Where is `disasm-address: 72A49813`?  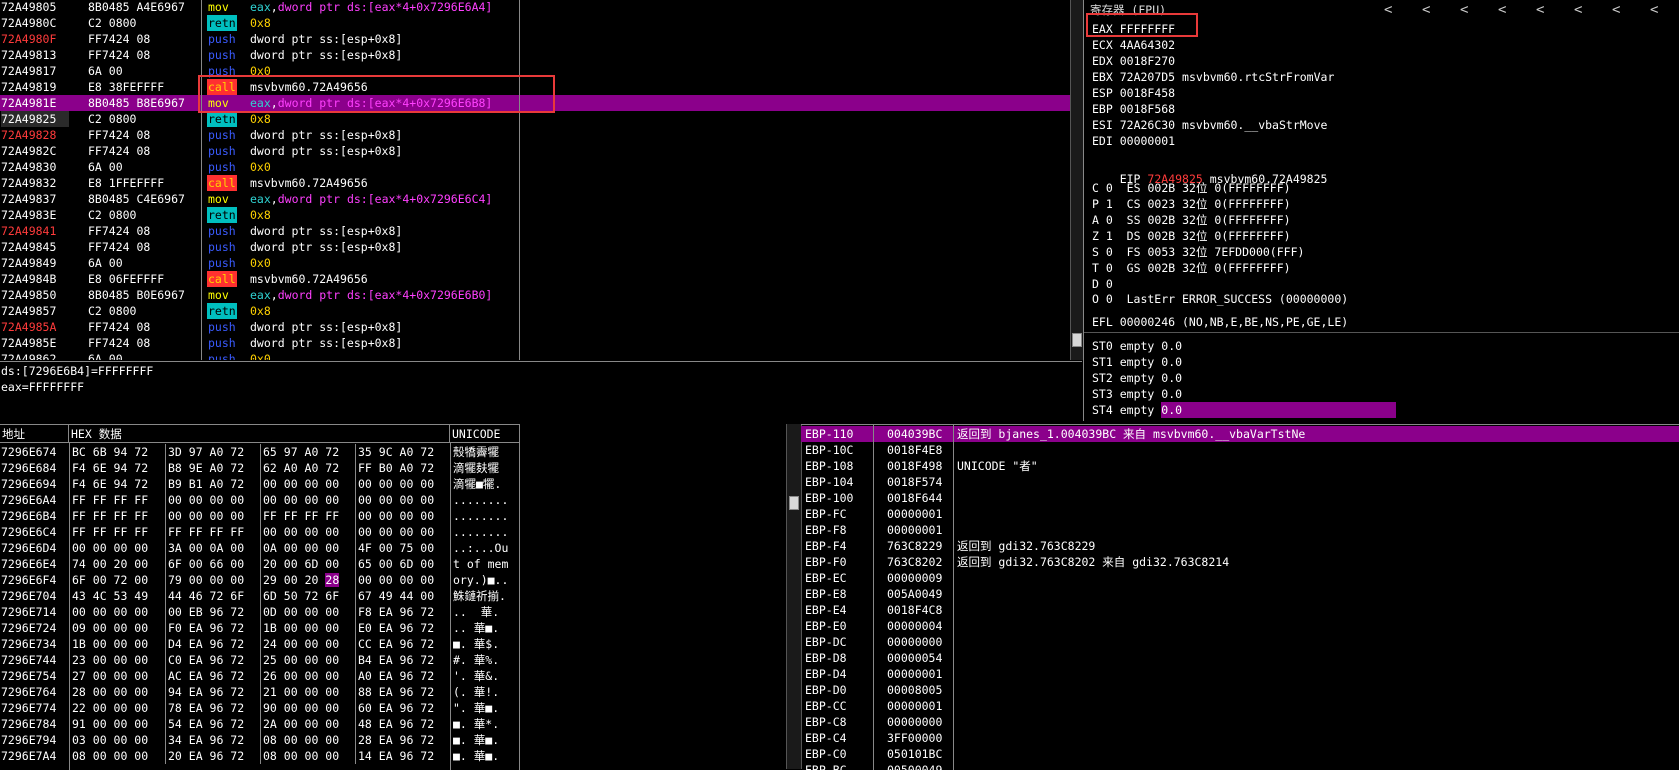 disasm-address: 72A49813 is located at coordinates (35, 55).